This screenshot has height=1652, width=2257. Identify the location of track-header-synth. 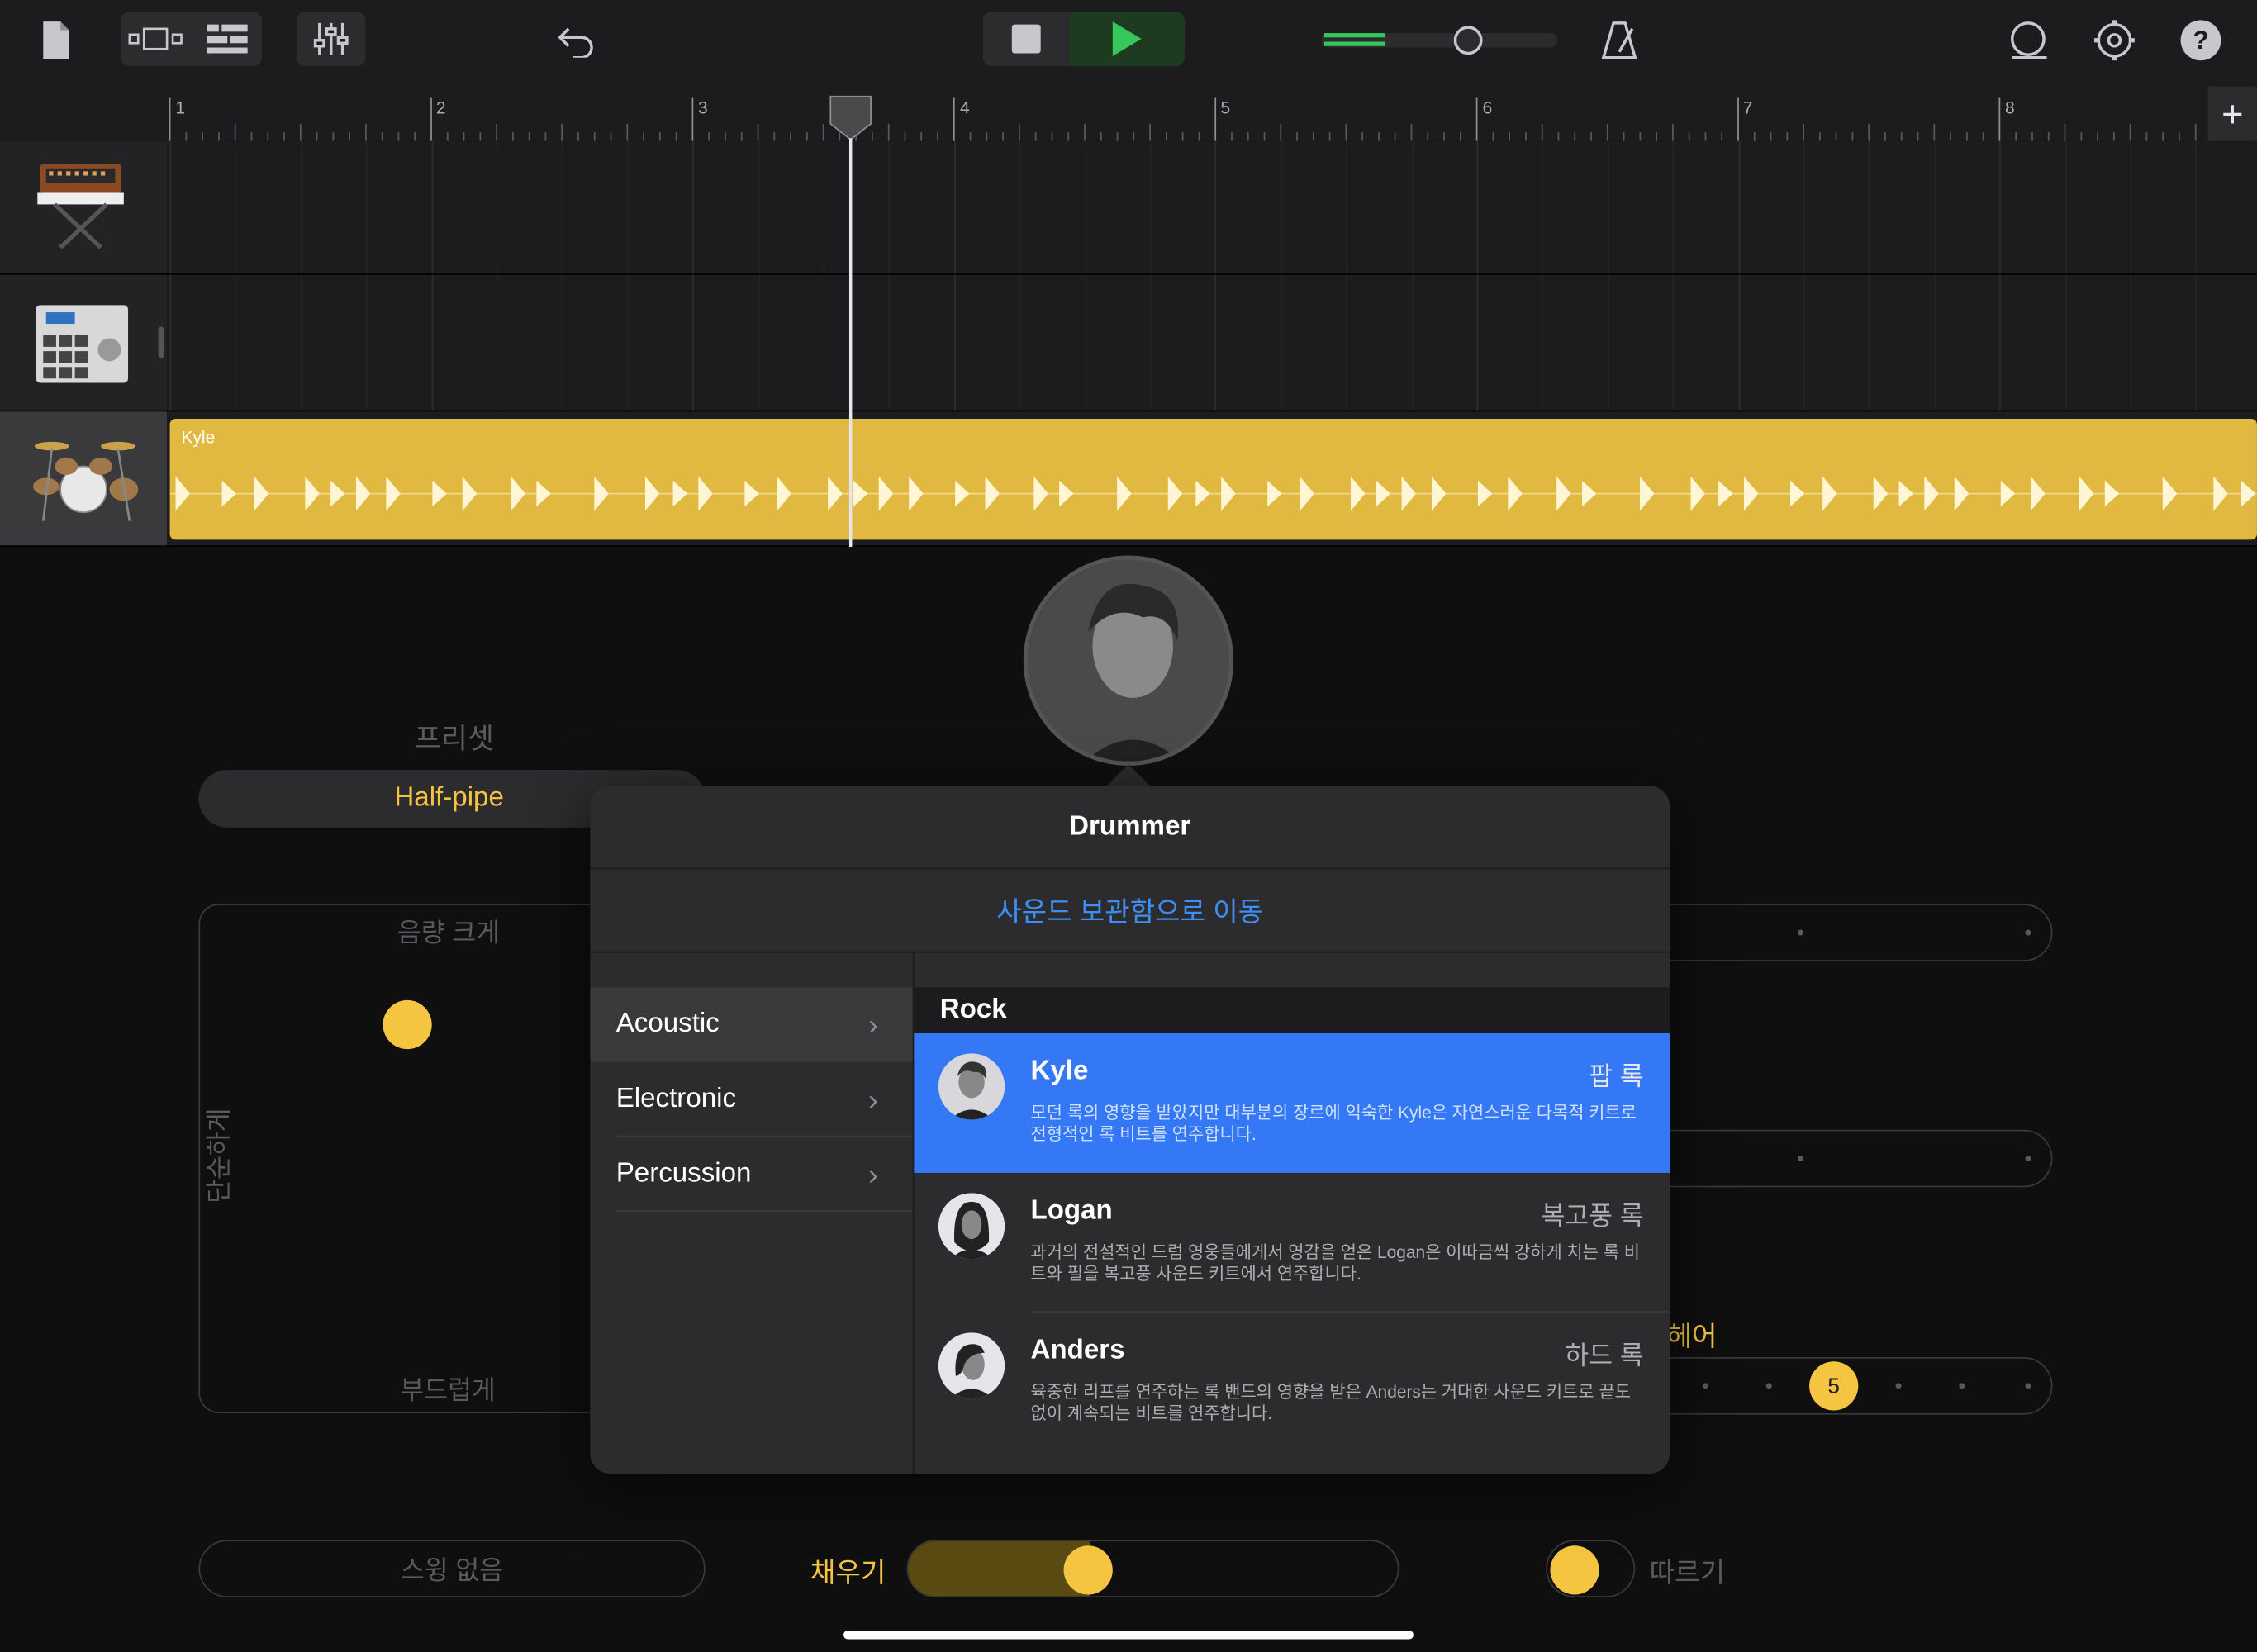
(84, 207).